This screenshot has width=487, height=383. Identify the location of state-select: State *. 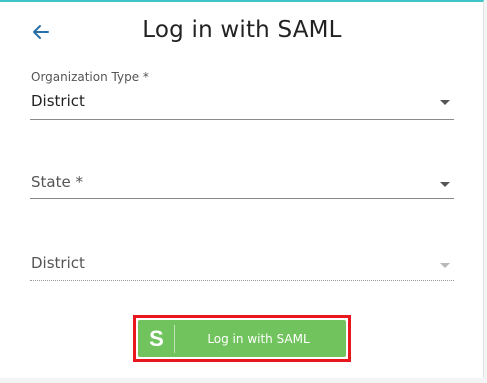
(242, 186).